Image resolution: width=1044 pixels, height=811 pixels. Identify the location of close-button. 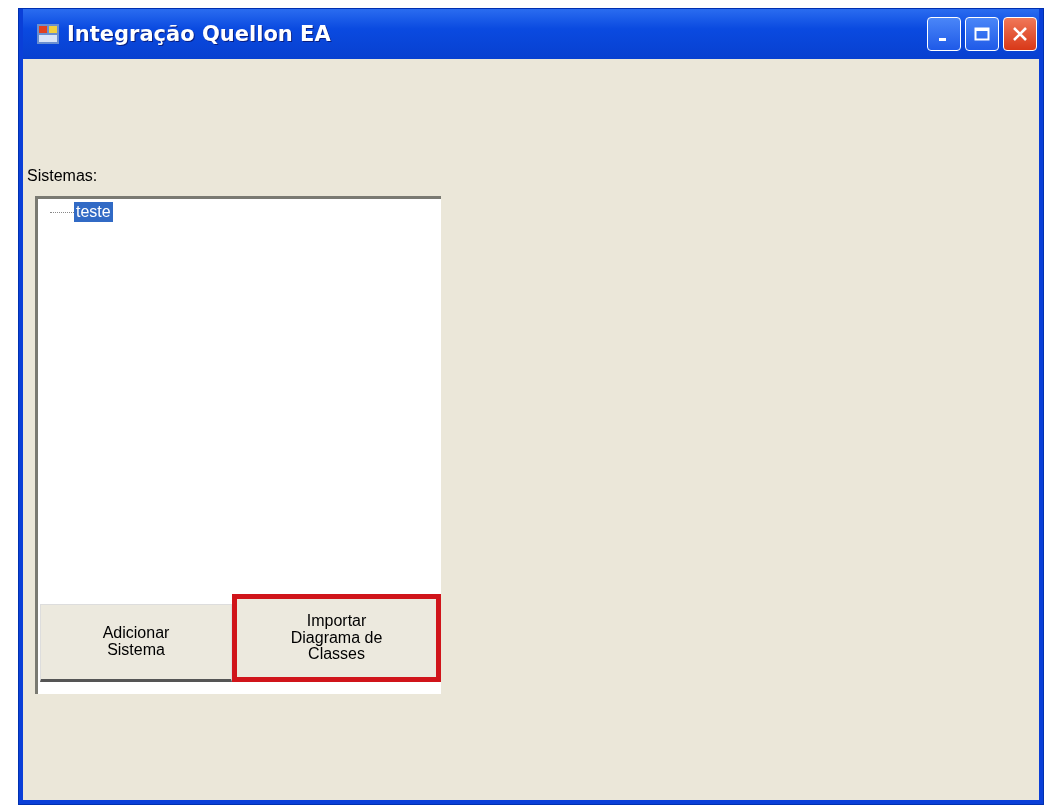
(1020, 34).